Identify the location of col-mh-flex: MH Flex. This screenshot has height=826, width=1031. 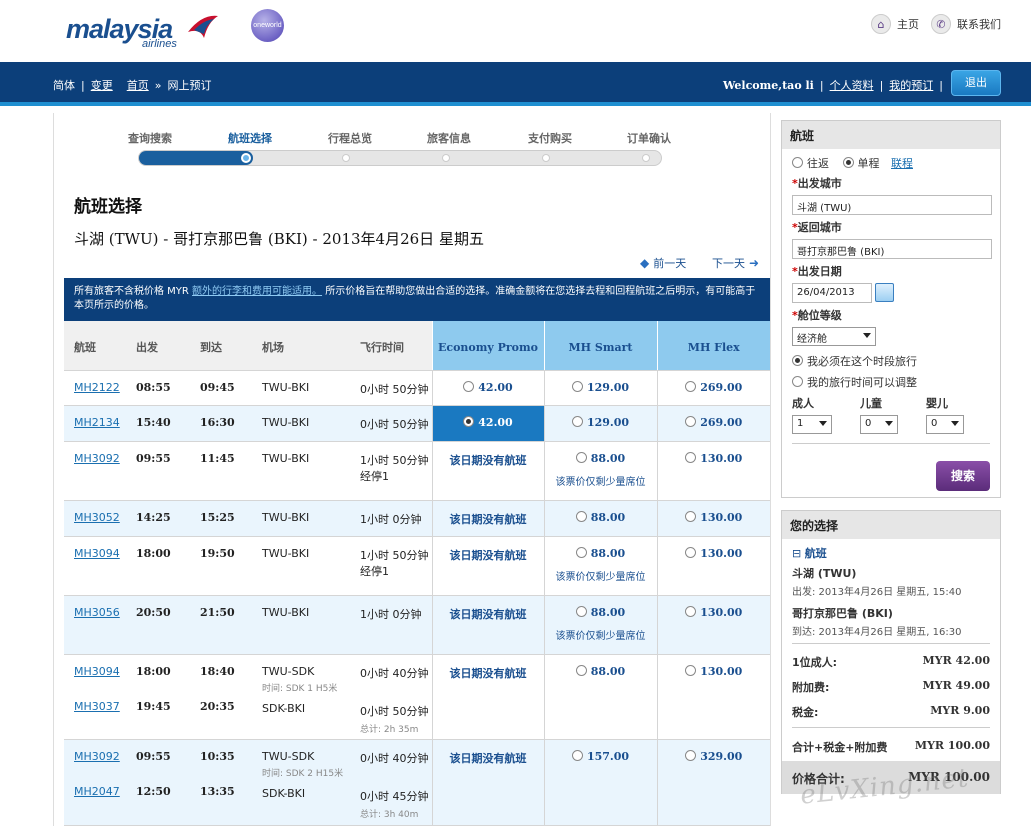
(713, 346).